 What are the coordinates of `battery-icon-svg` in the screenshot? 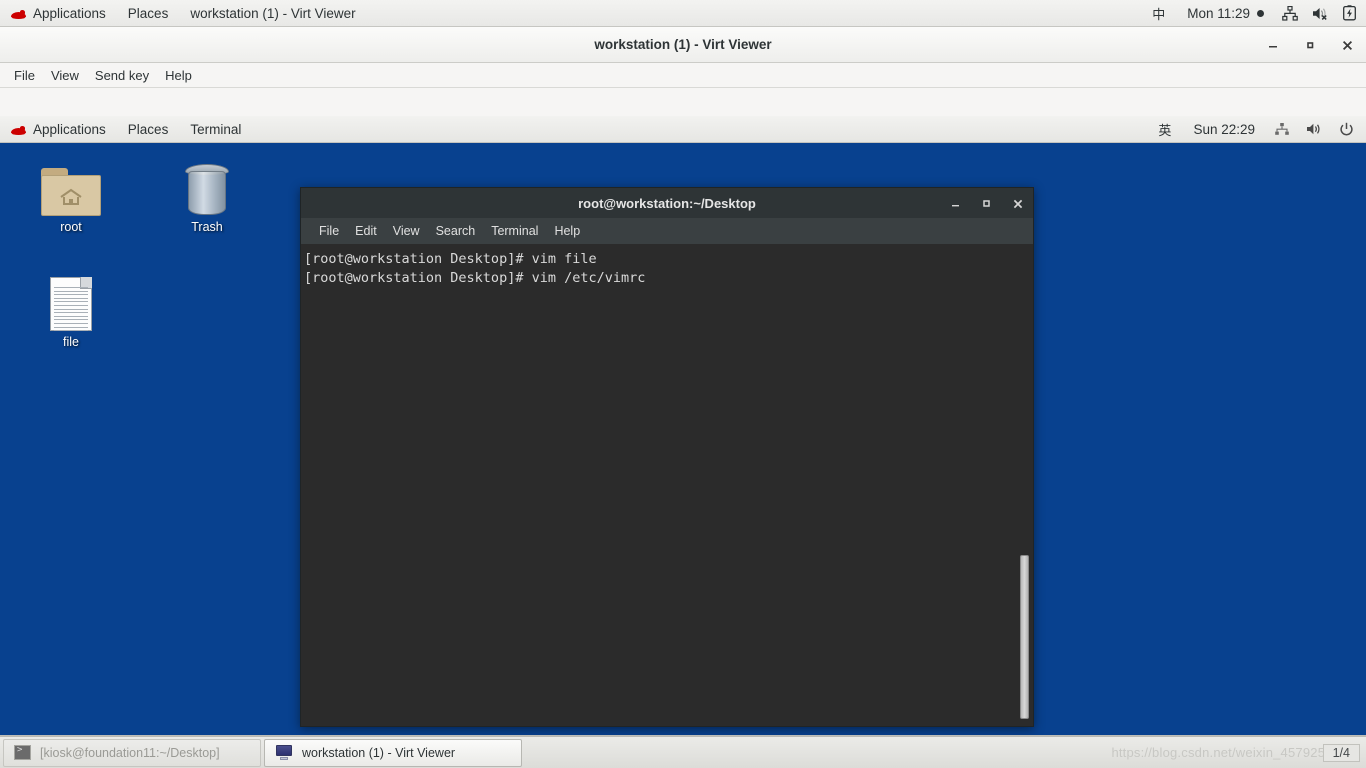 It's located at (1349, 13).